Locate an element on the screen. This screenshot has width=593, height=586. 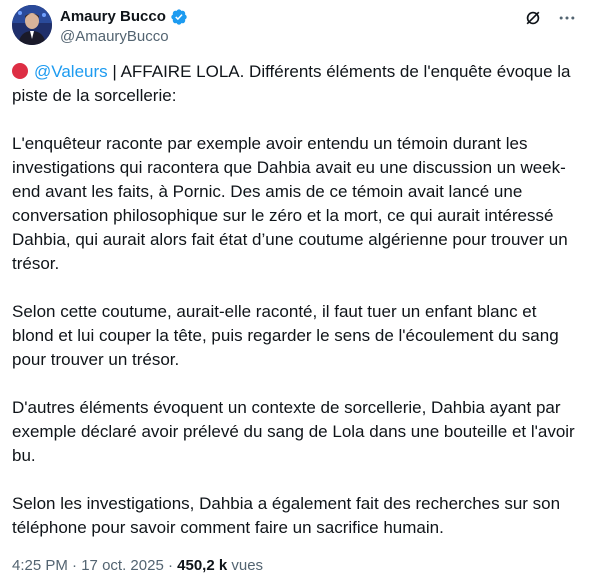
verified-badge-icon is located at coordinates (179, 17).